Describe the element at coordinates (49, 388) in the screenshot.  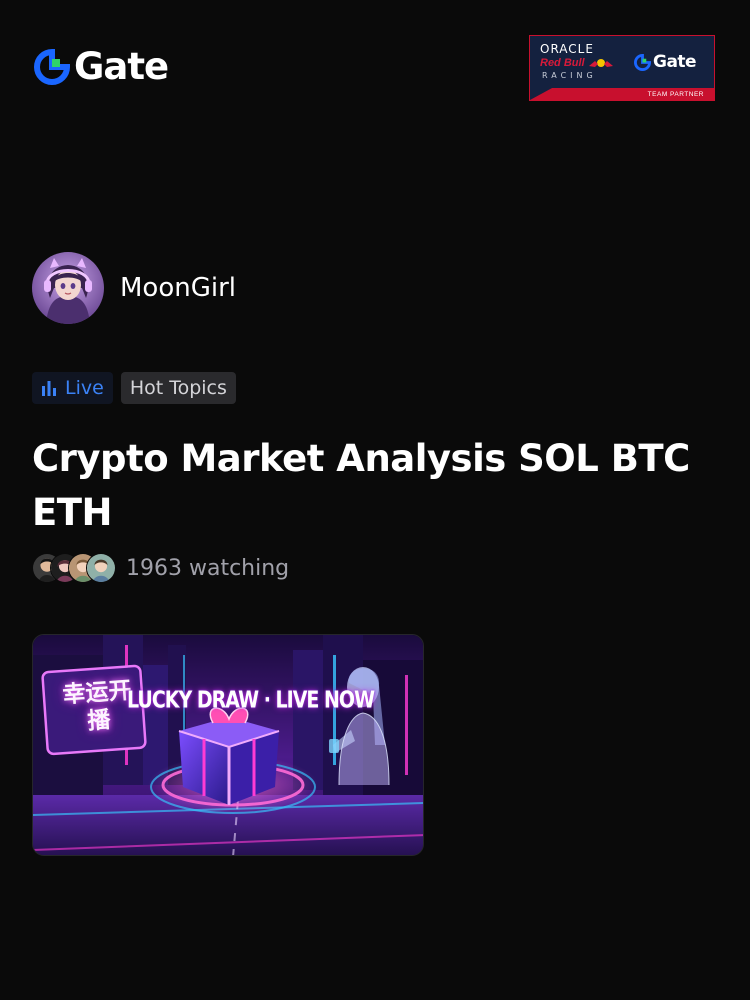
I see `live-bars-icon` at that location.